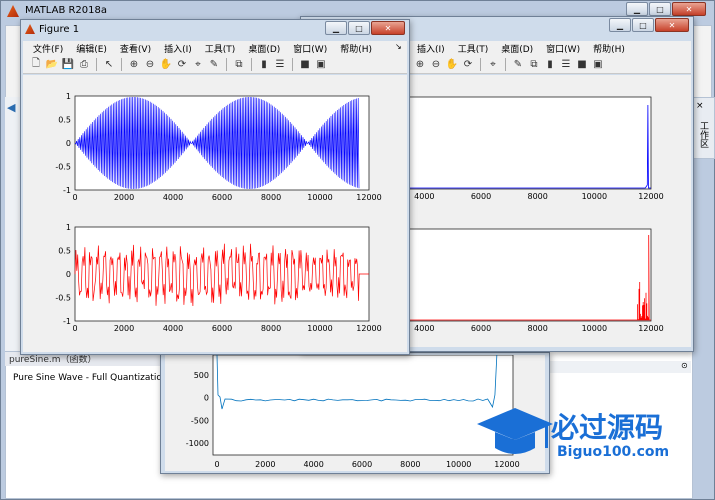 The width and height of the screenshot is (715, 500). I want to click on y-tick-label: 500, so click(201, 375).